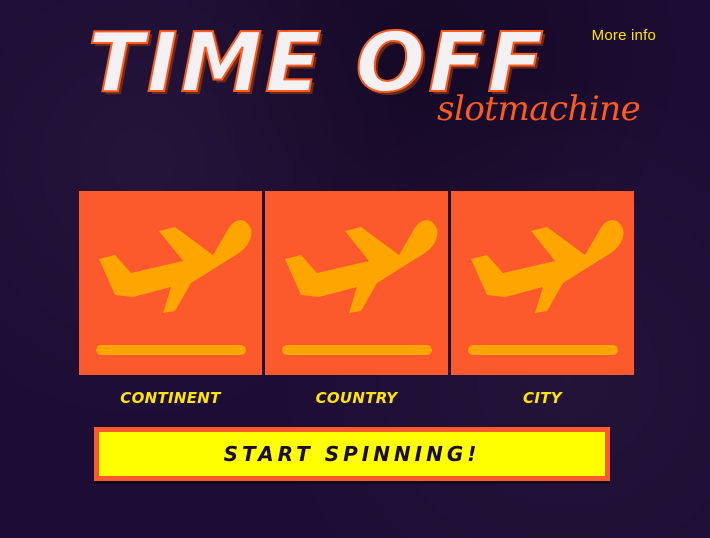 The width and height of the screenshot is (710, 538). I want to click on reel-city, so click(542, 283).